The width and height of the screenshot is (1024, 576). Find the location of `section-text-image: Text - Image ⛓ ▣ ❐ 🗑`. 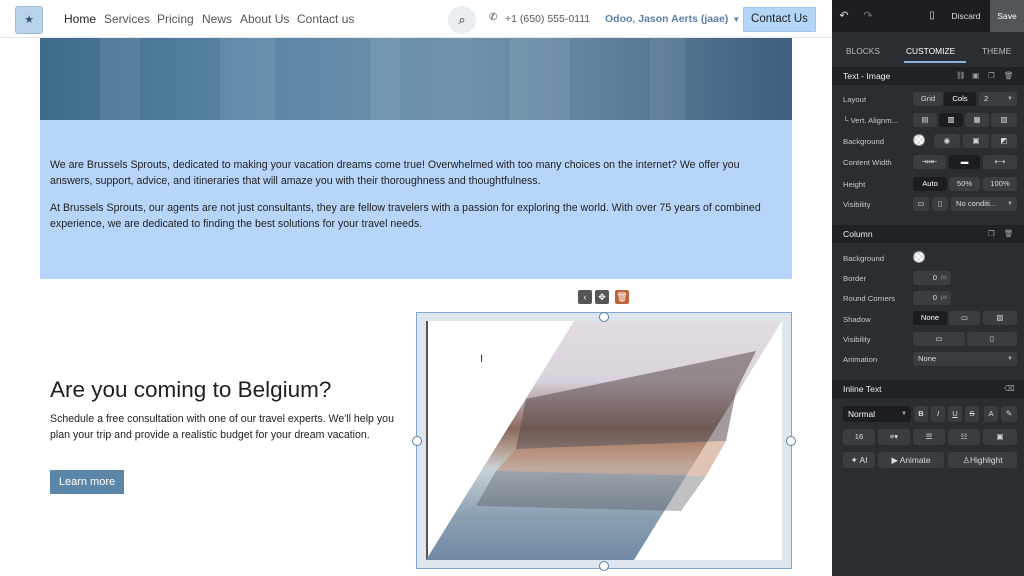

section-text-image: Text - Image ⛓ ▣ ❐ 🗑 is located at coordinates (928, 76).